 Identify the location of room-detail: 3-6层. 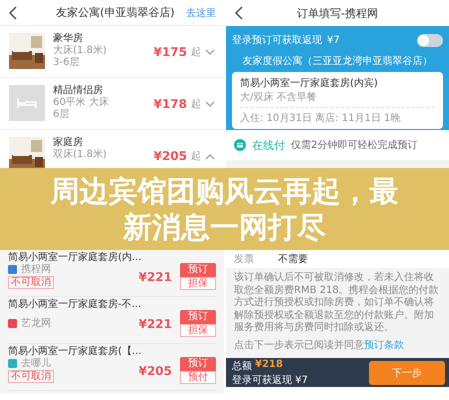
(66, 63).